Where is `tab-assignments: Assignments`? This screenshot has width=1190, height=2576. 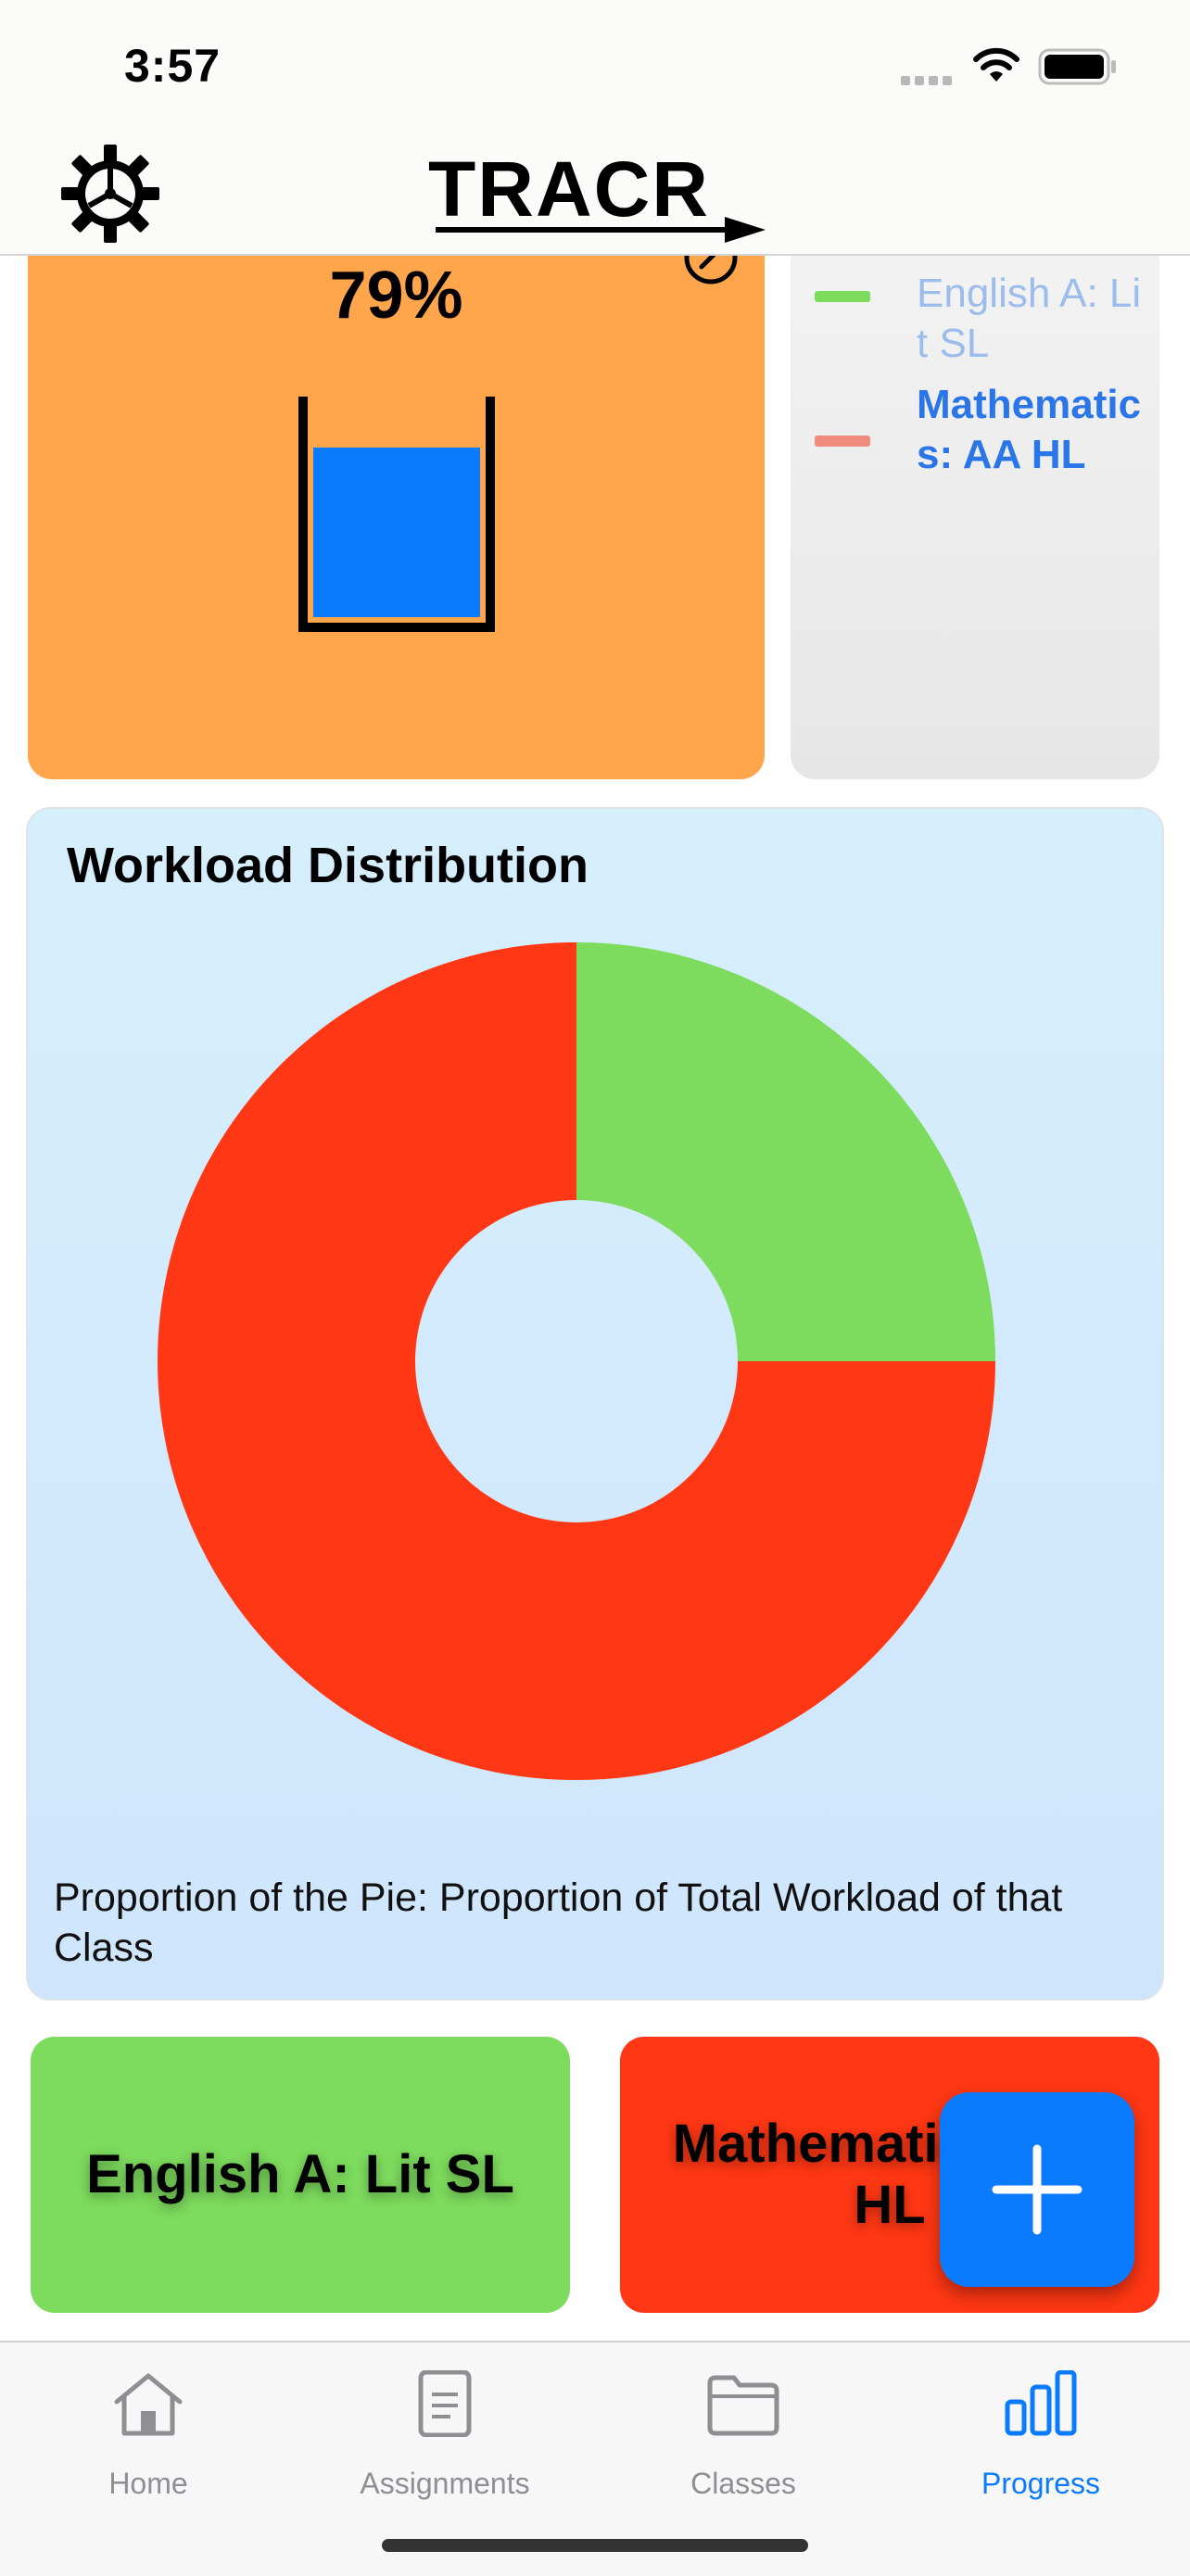
tab-assignments: Assignments is located at coordinates (445, 2435).